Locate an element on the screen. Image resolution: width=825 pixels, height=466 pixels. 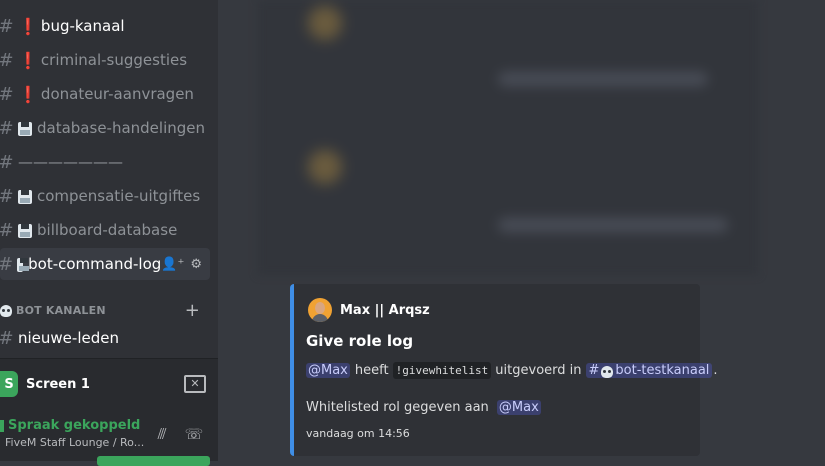
channel-label: ——————— is located at coordinates (70, 162).